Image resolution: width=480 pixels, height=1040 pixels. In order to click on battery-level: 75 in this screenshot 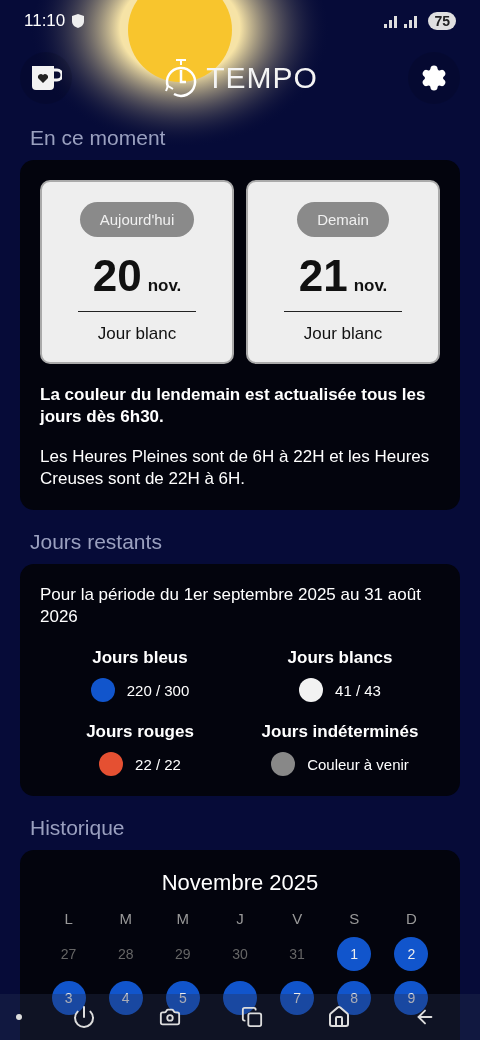, I will do `click(442, 21)`.